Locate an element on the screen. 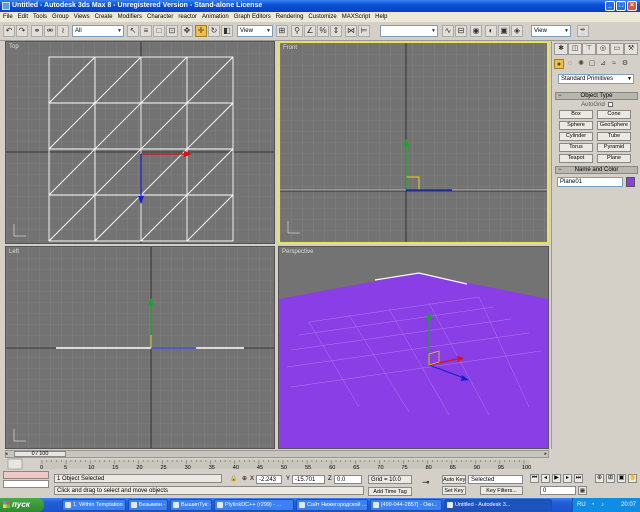  tray-volume-icon: ♪ is located at coordinates (602, 505).